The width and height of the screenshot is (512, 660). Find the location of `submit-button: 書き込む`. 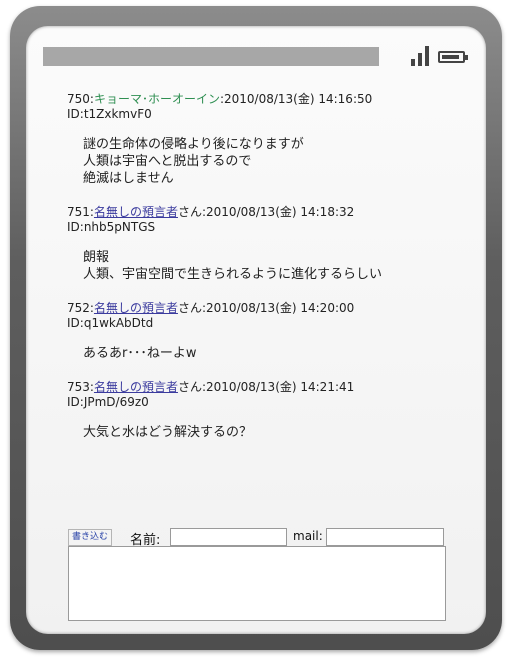

submit-button: 書き込む is located at coordinates (90, 537).